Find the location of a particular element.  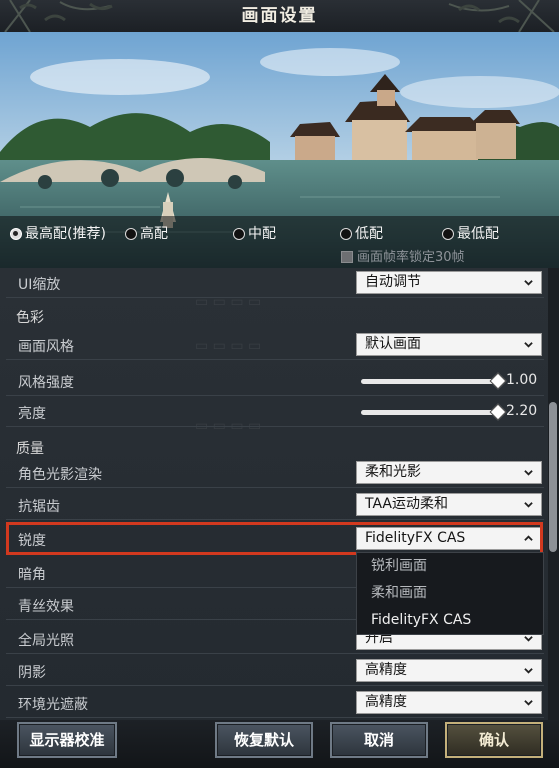

ui-scale-dropdown: 自动调节 is located at coordinates (449, 282).